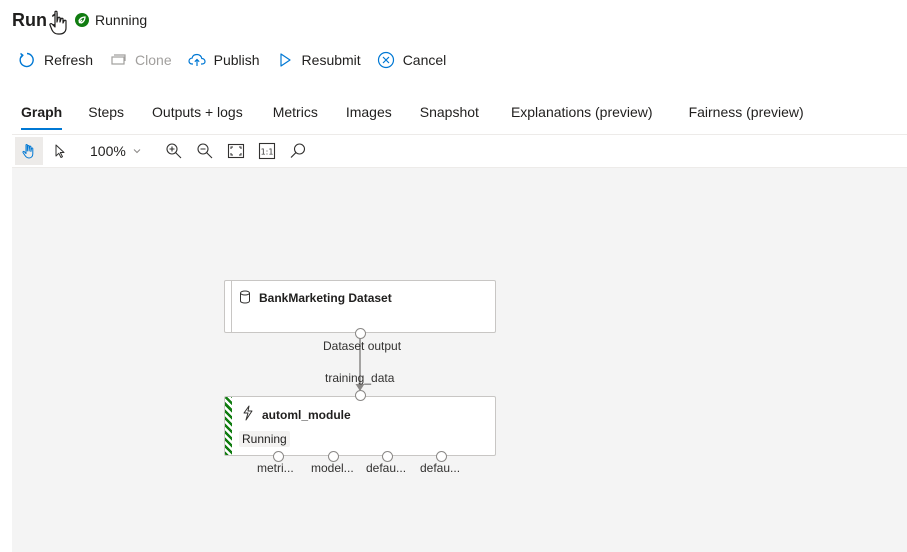 The width and height of the screenshot is (907, 552). What do you see at coordinates (228, 426) in the screenshot?
I see `running-progress-stripe` at bounding box center [228, 426].